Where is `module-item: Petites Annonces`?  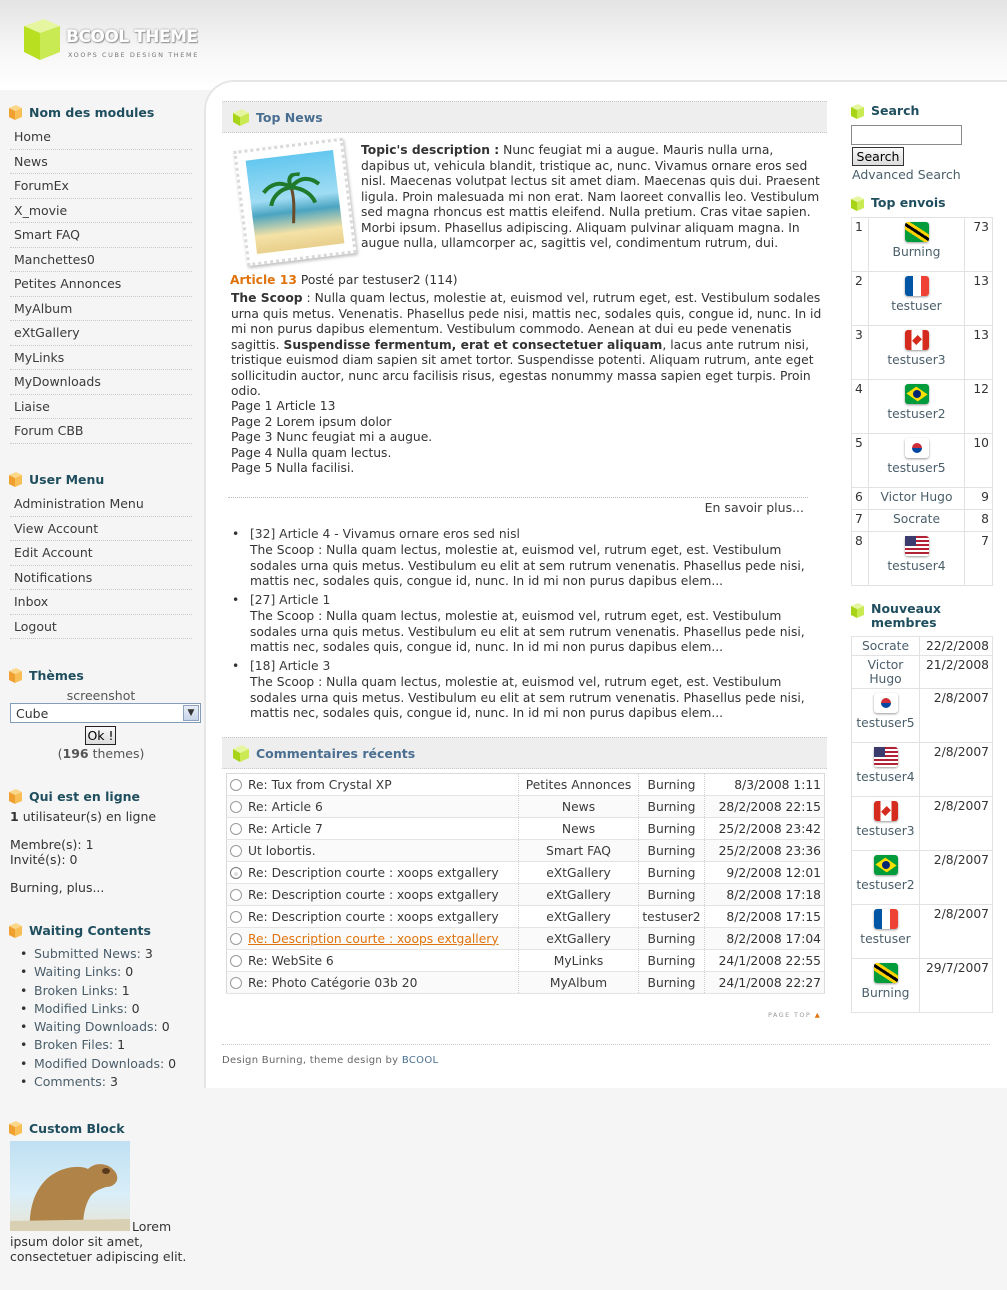
module-item: Petites Annonces is located at coordinates (101, 284).